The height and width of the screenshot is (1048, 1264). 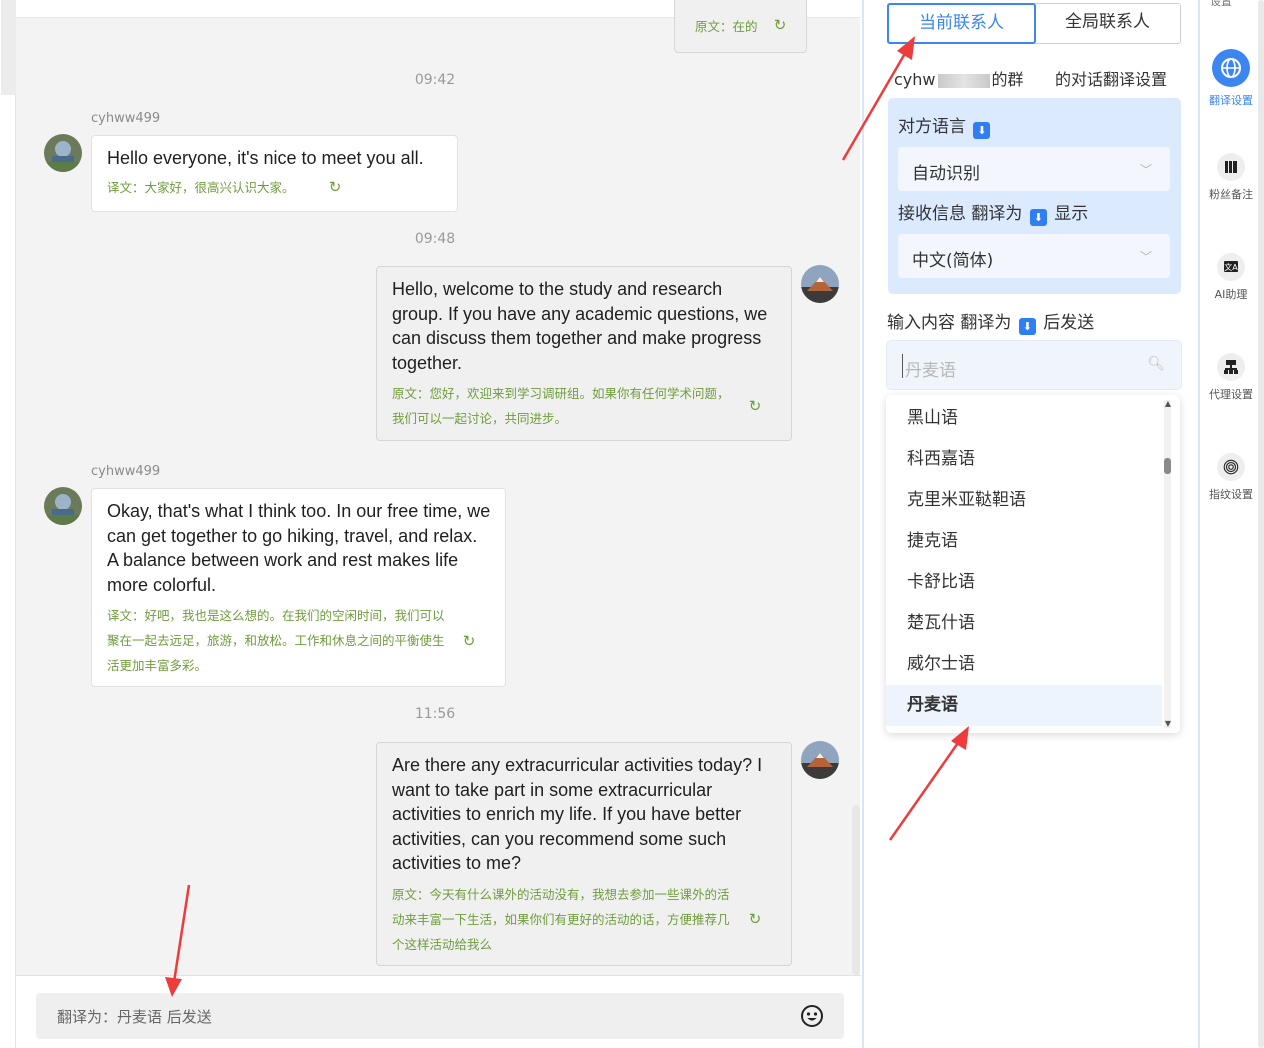 I want to click on message-input-bar: 翻译为：丹麦语 后发送, so click(x=438, y=1011).